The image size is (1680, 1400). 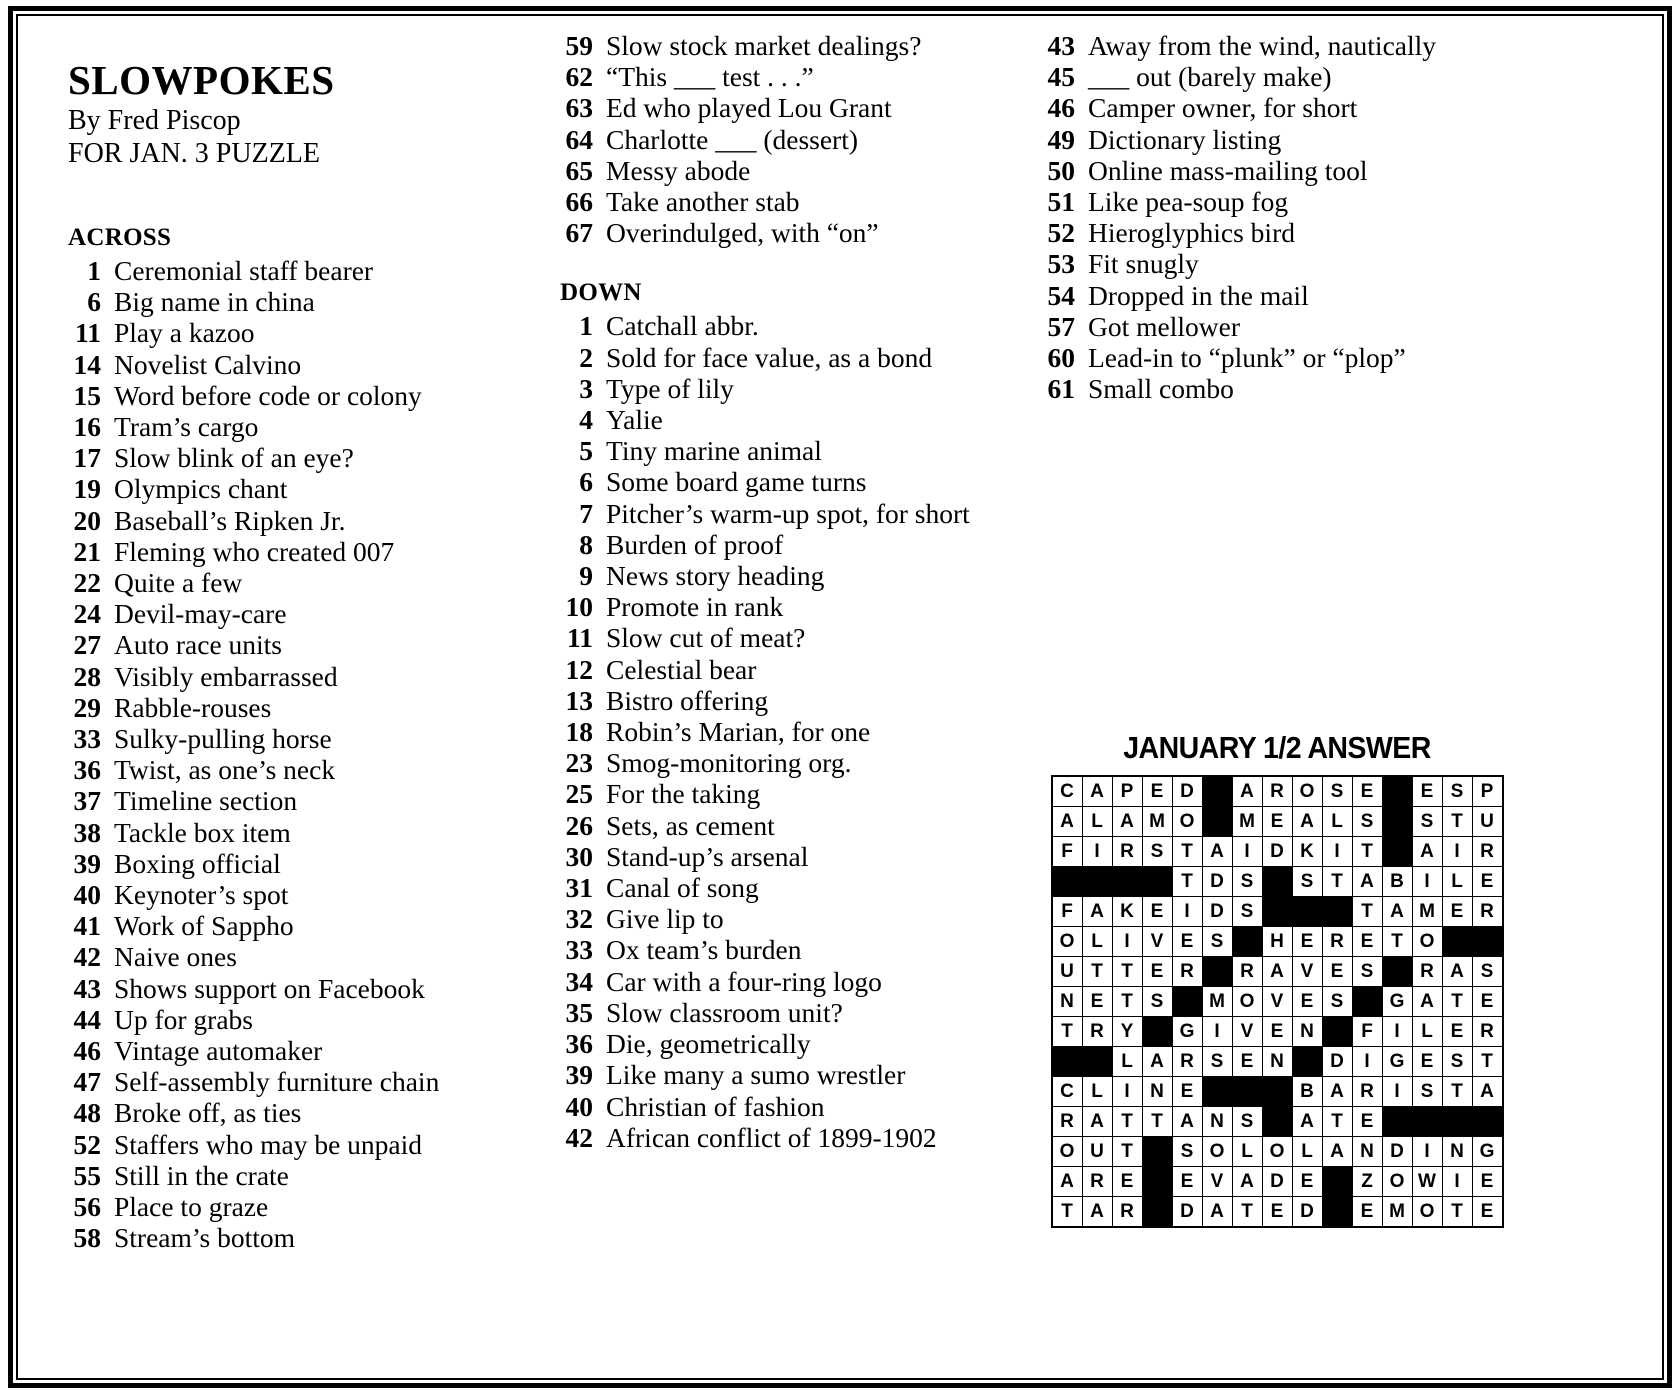 I want to click on clue-text: Stand-up’s arsenal, so click(x=707, y=856).